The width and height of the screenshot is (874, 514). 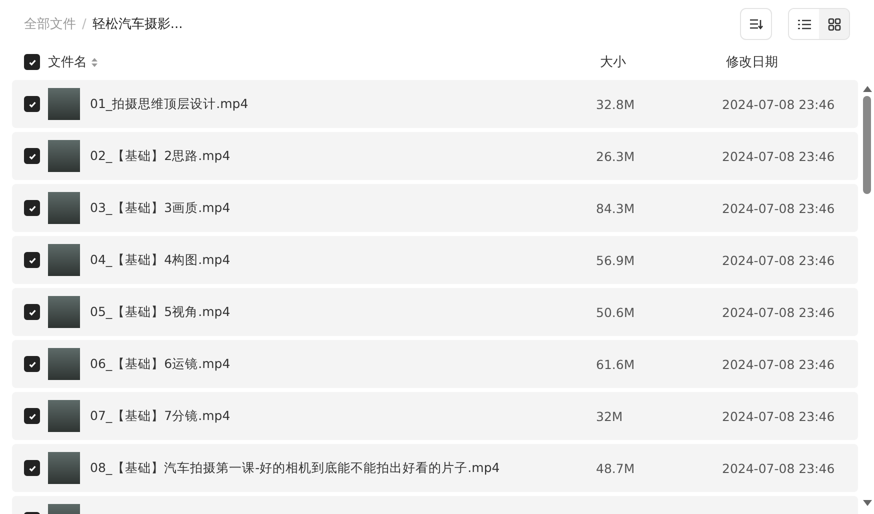 I want to click on sort-button, so click(x=756, y=24).